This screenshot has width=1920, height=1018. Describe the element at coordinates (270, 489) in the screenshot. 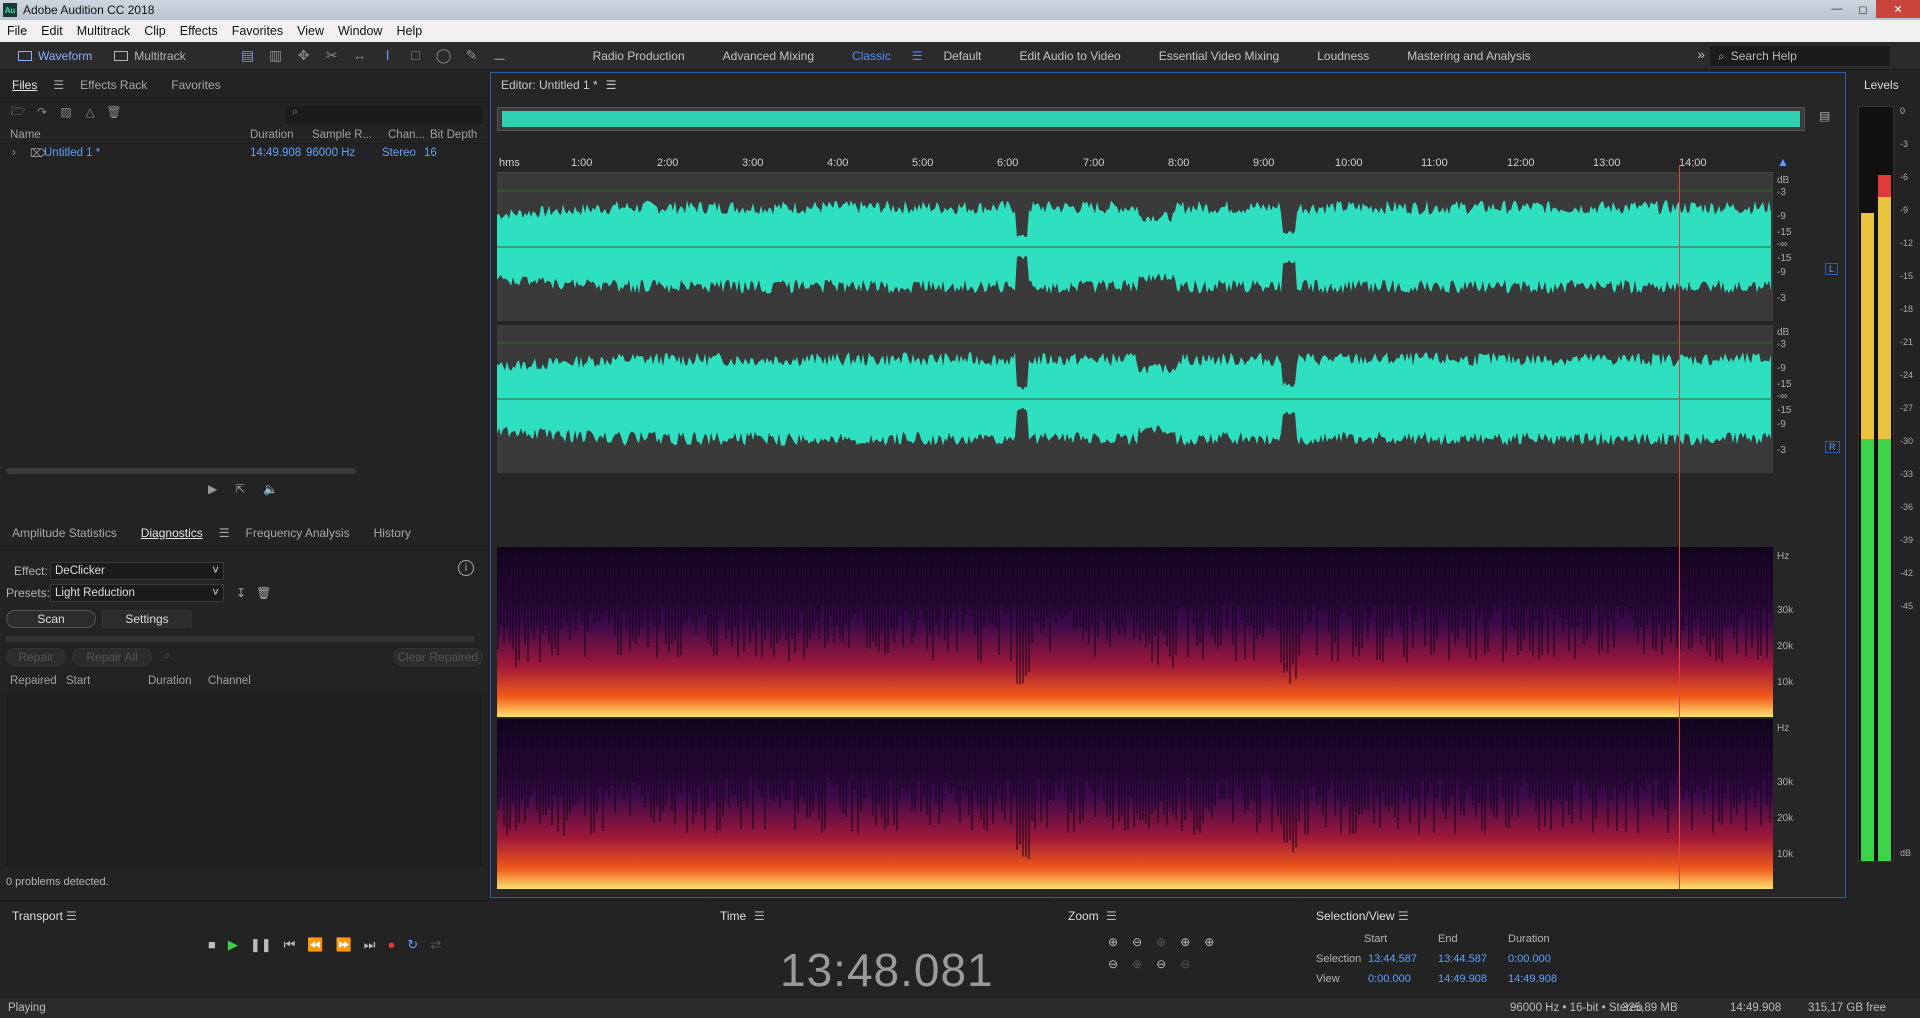

I see `speaker-icon: 🔈` at that location.